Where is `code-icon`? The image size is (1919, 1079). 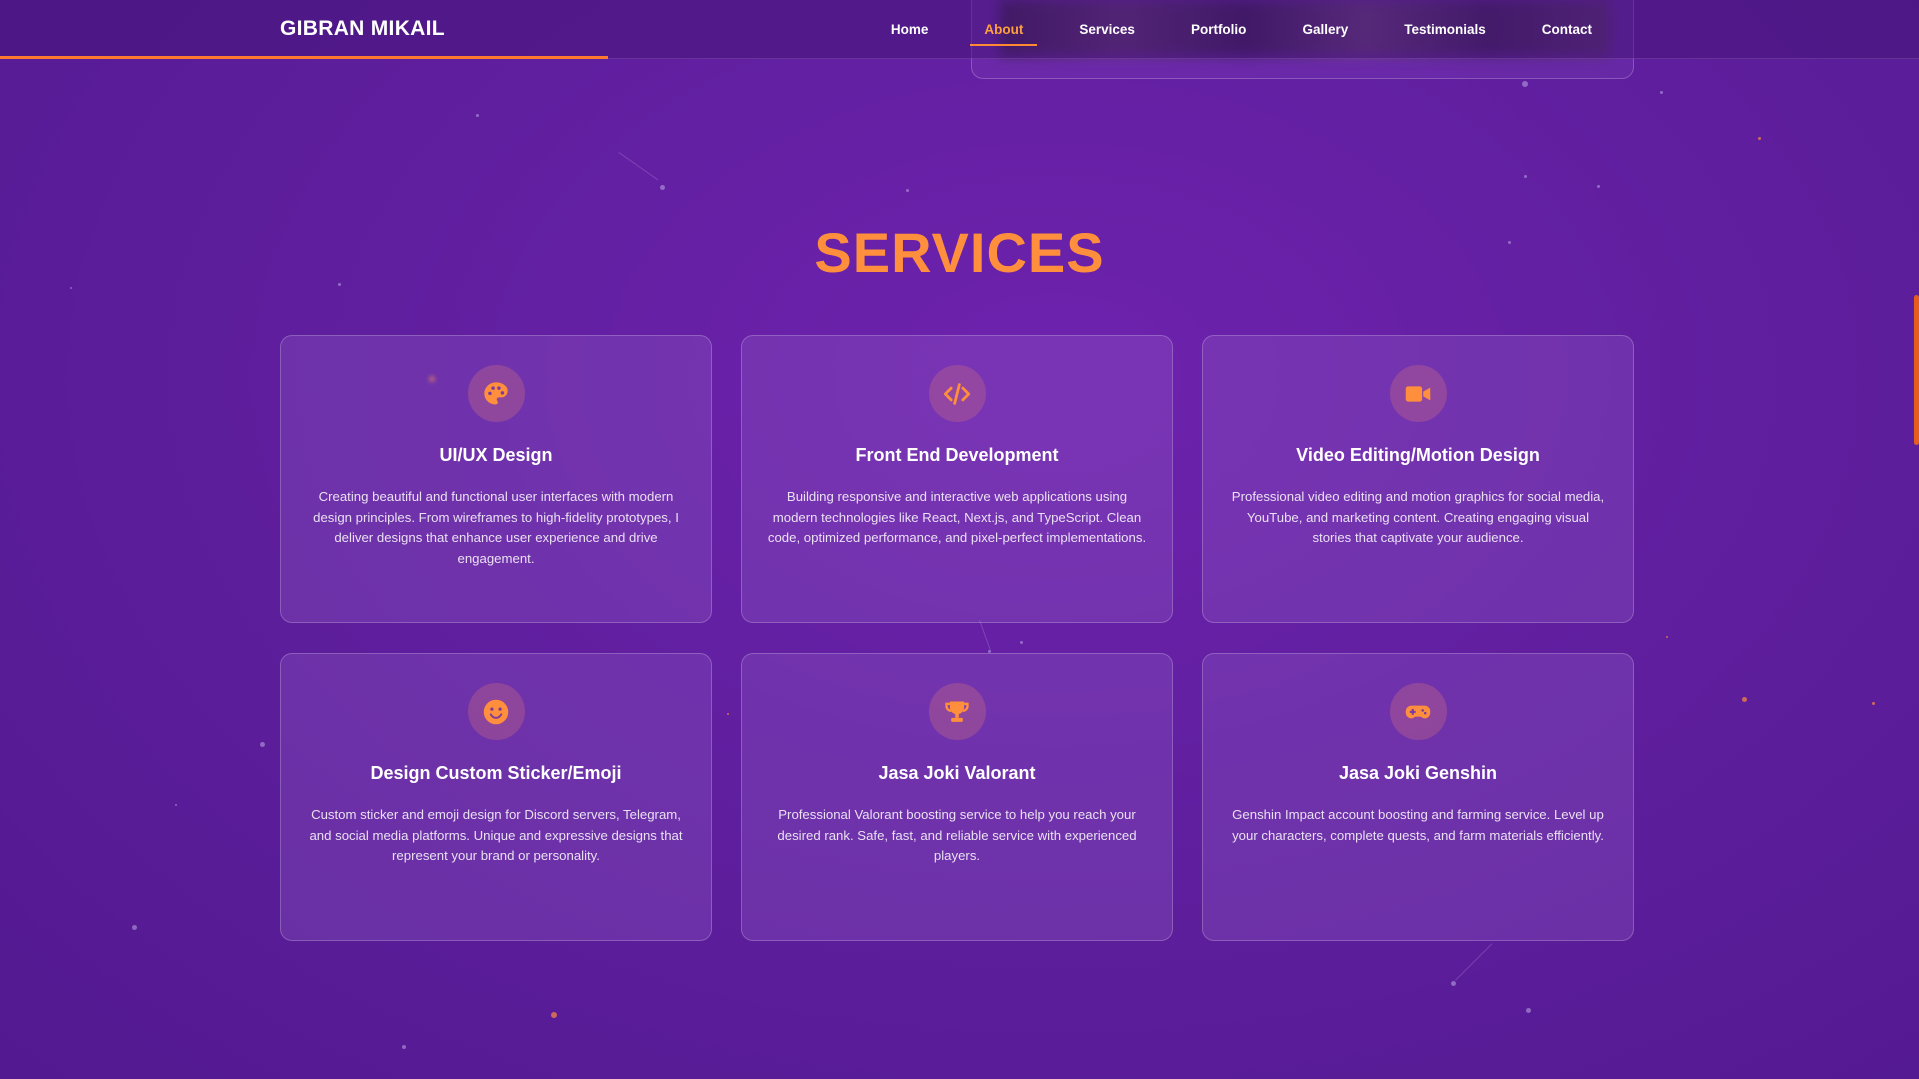
code-icon is located at coordinates (957, 393).